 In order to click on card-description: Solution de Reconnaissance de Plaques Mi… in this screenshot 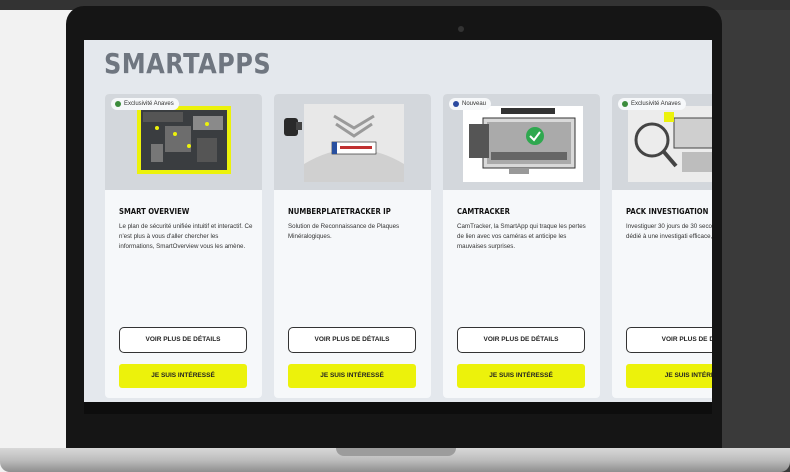, I will do `click(344, 231)`.